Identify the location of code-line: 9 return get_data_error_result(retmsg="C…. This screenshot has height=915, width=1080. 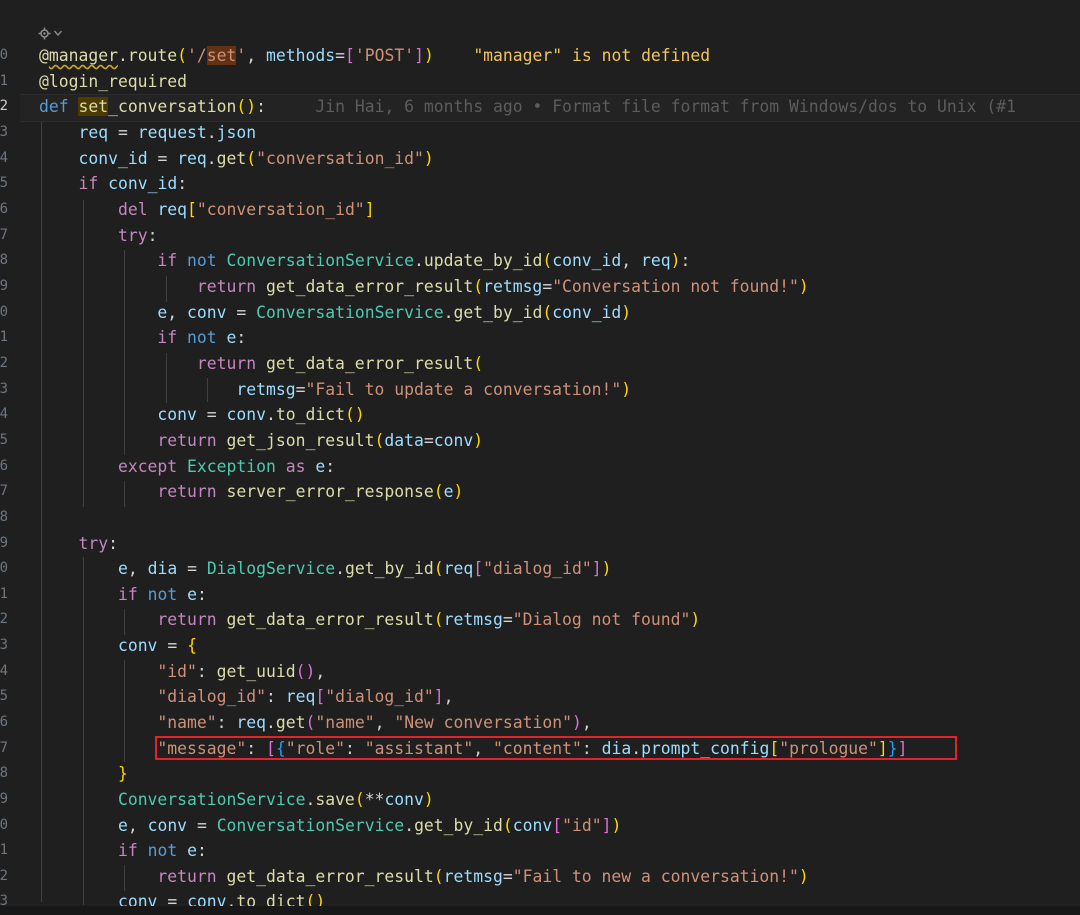
(540, 287).